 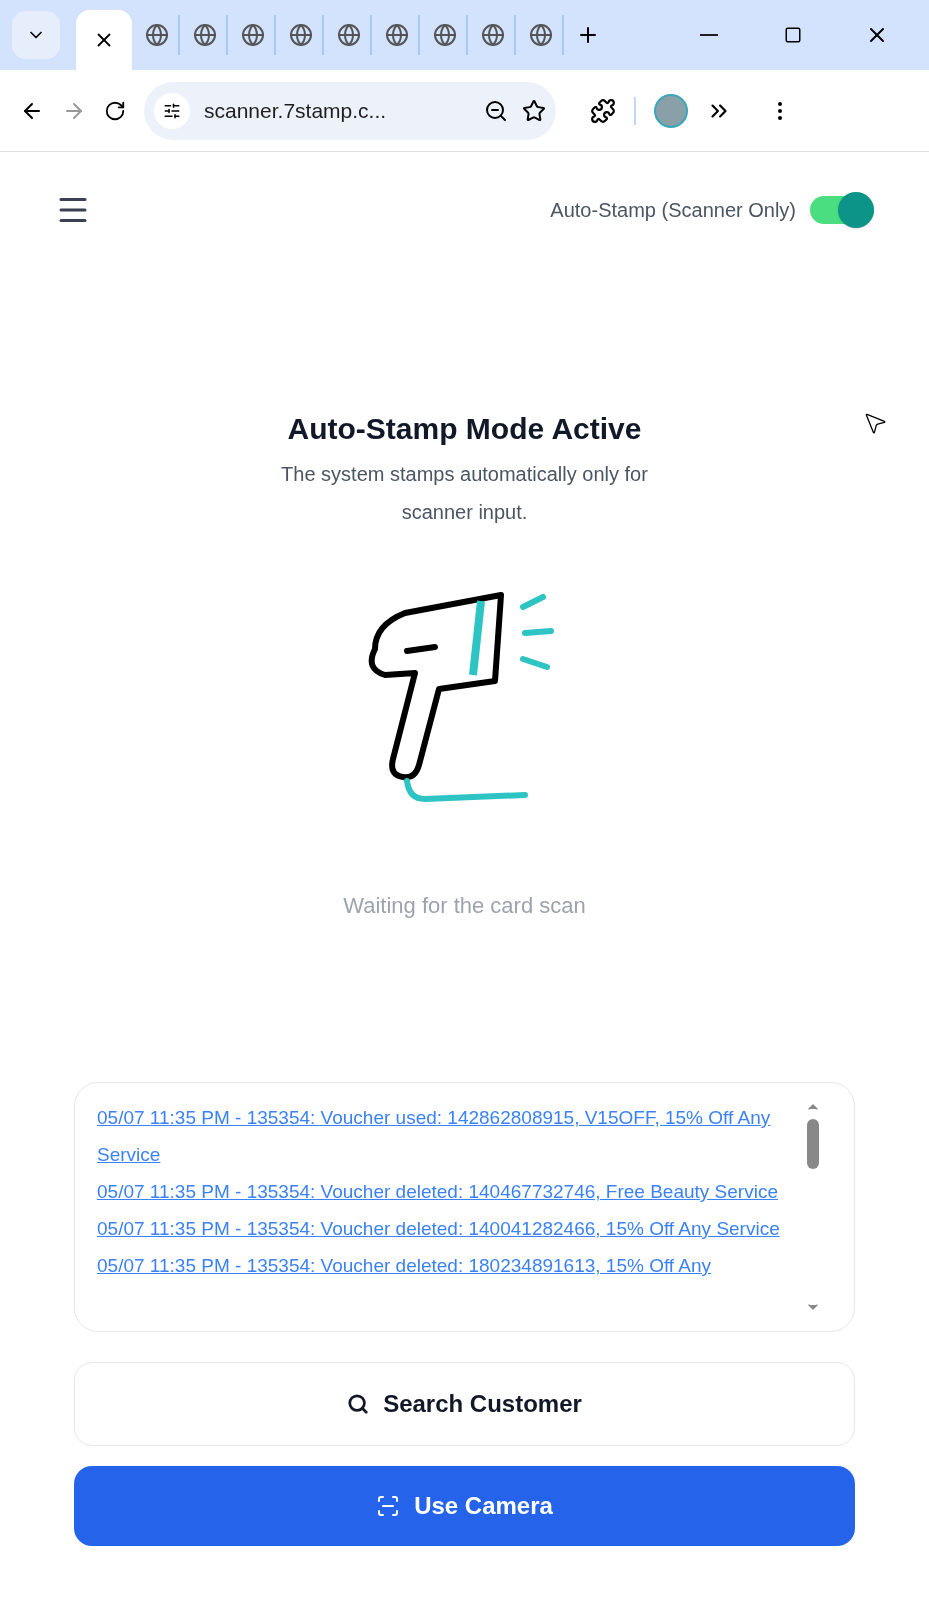 What do you see at coordinates (813, 1144) in the screenshot?
I see `scrollbar-thumb` at bounding box center [813, 1144].